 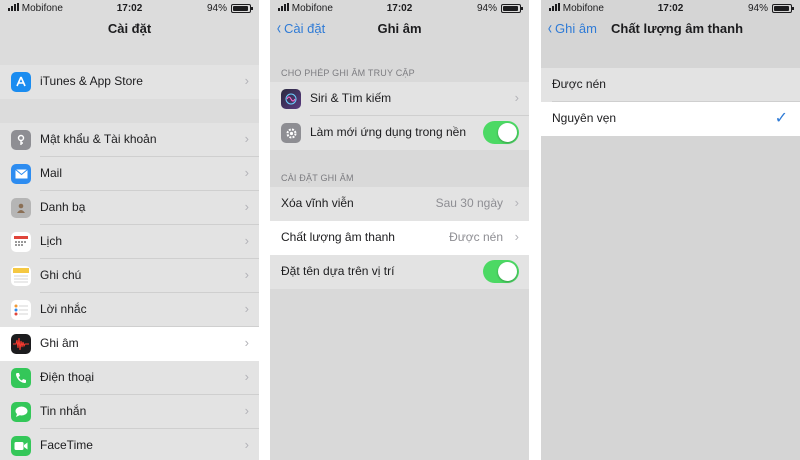 I want to click on settings-item-label: iTunes & App Store, so click(x=91, y=81).